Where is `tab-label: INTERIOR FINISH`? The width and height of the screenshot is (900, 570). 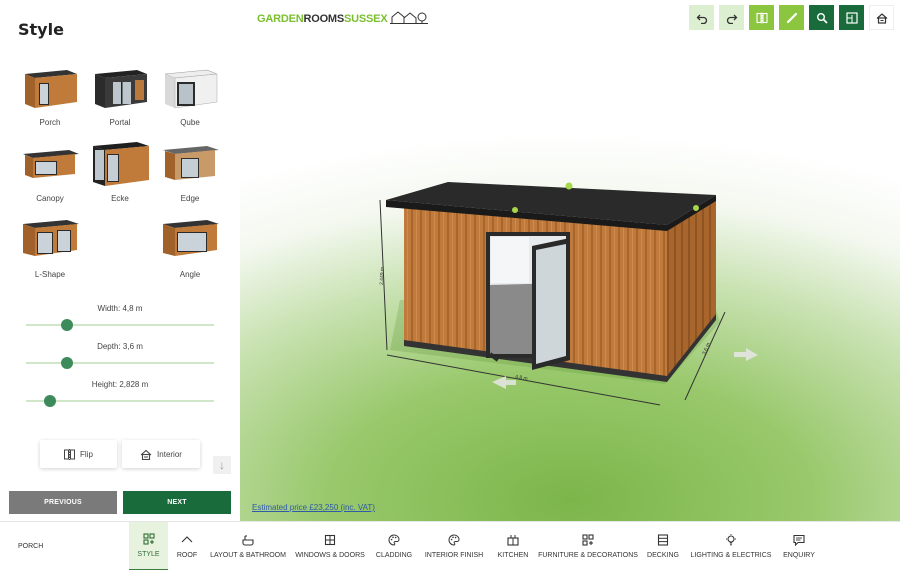 tab-label: INTERIOR FINISH is located at coordinates (454, 555).